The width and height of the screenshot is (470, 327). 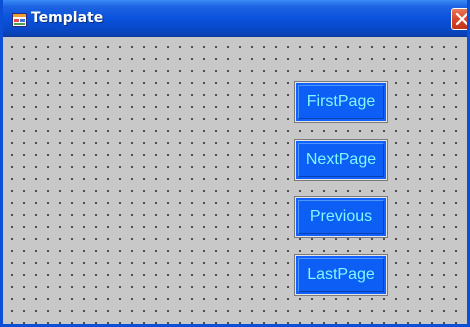 I want to click on next-page-button: NextPage, so click(x=341, y=160).